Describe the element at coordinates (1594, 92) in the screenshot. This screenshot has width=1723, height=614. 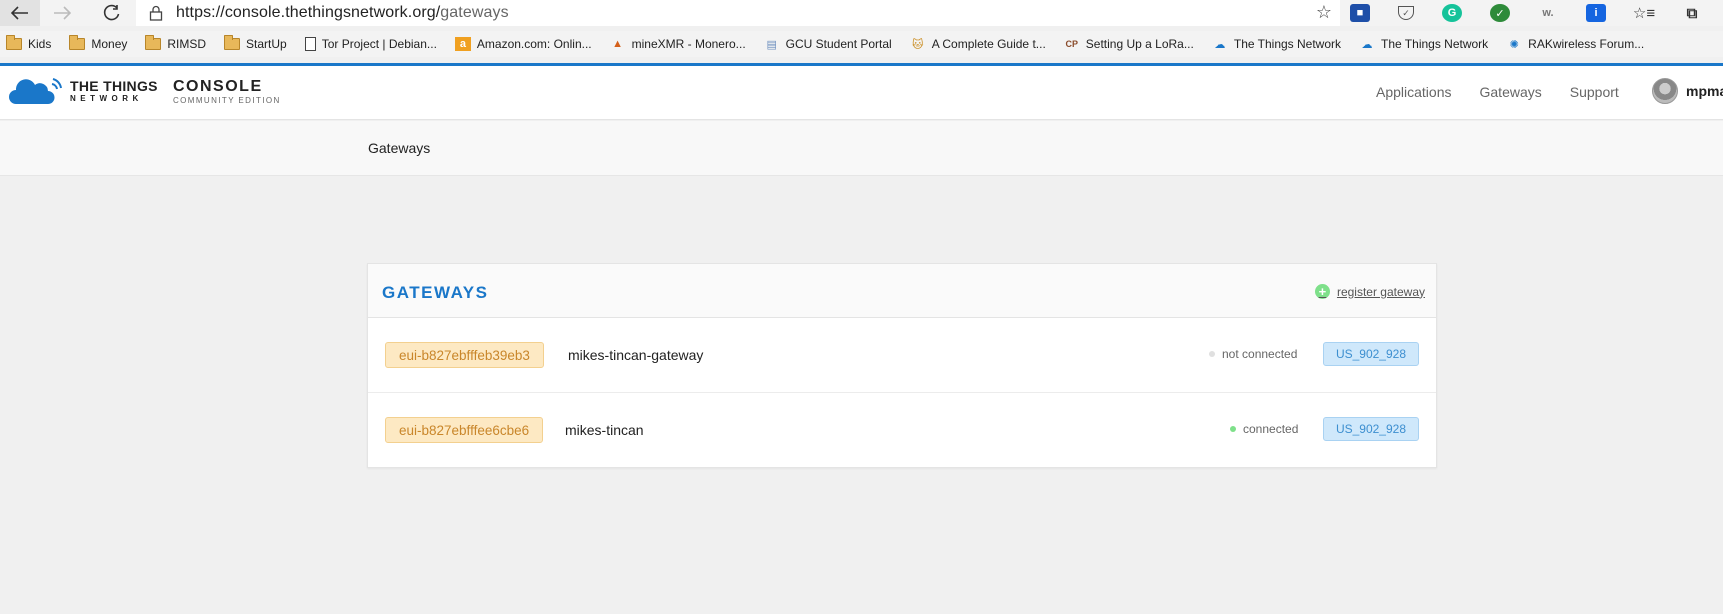
I see `nav-support: Support` at that location.